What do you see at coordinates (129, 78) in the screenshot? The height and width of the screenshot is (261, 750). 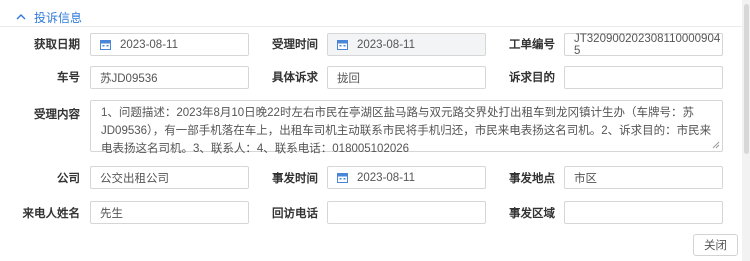 I see `plate-value: 苏JD09536` at bounding box center [129, 78].